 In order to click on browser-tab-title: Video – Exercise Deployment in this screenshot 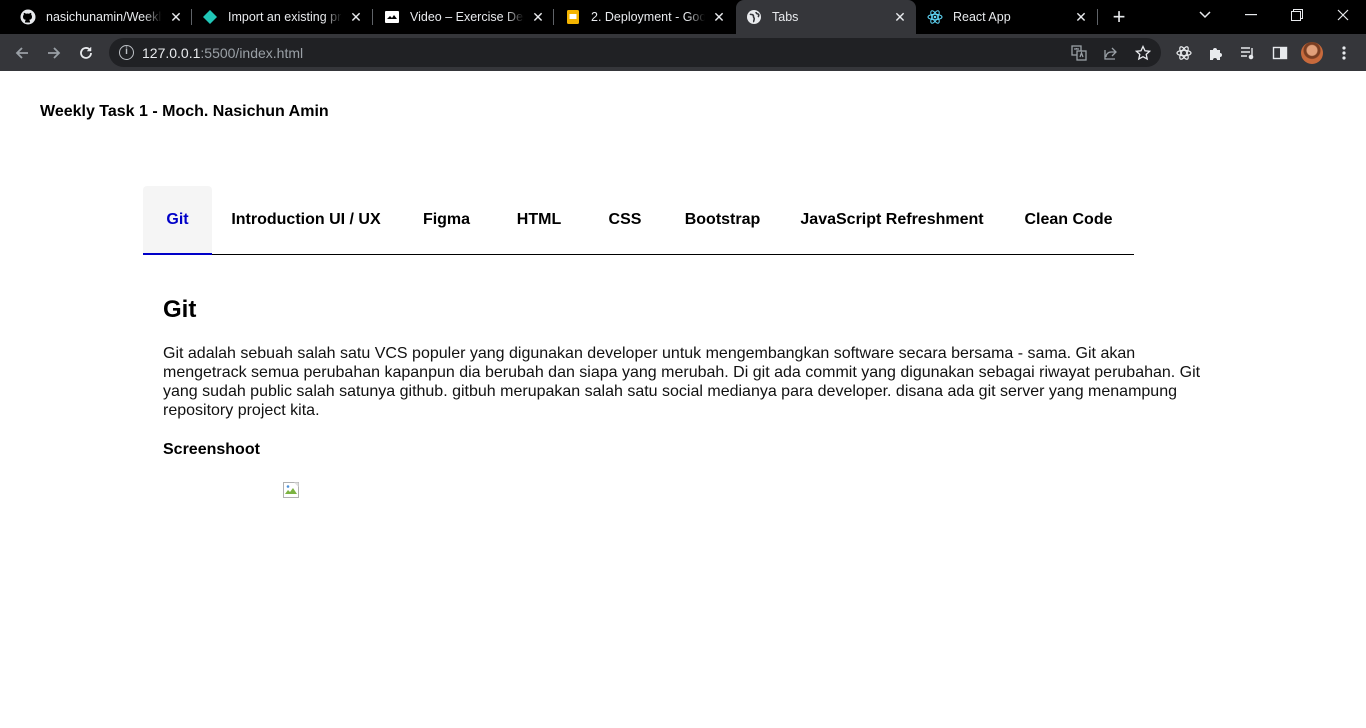, I will do `click(467, 17)`.